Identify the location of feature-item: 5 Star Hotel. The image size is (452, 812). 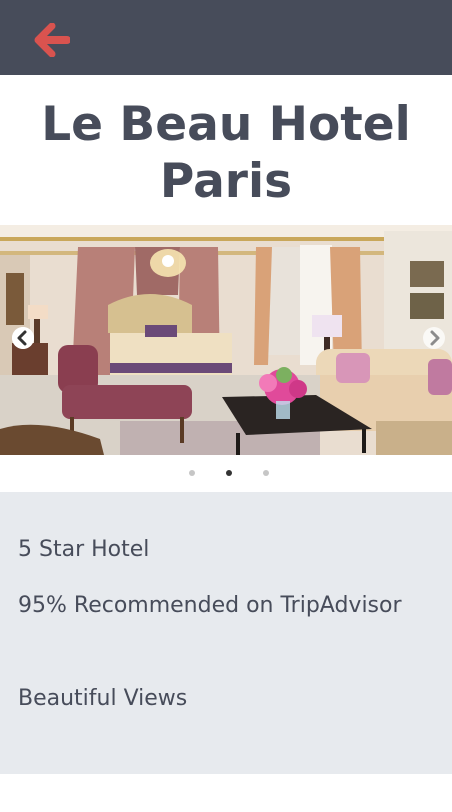
(84, 549).